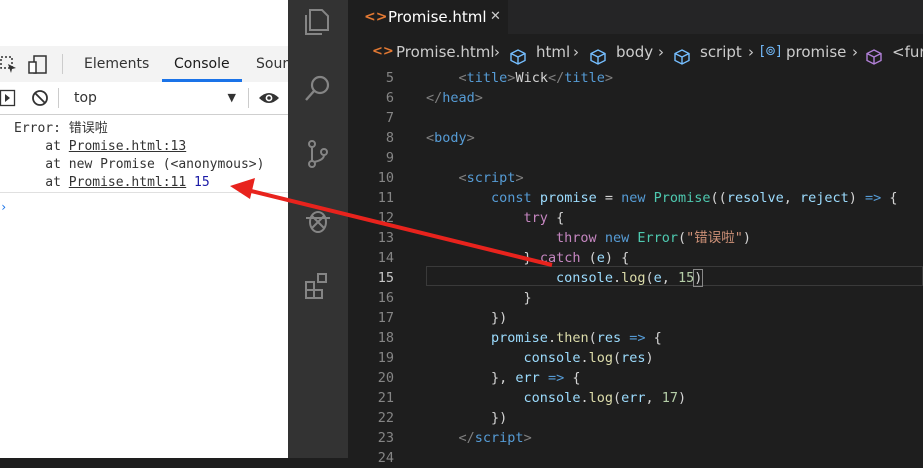  I want to click on tab-sources: Sour, so click(272, 64).